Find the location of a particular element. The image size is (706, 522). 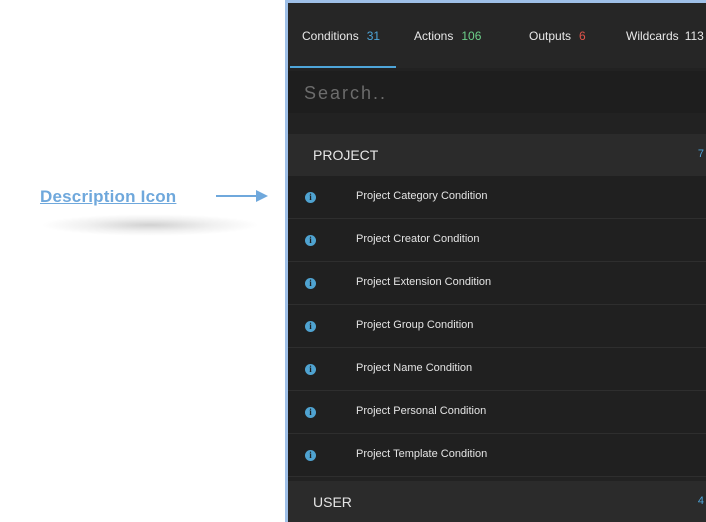

tab-label: Outputs is located at coordinates (550, 36).